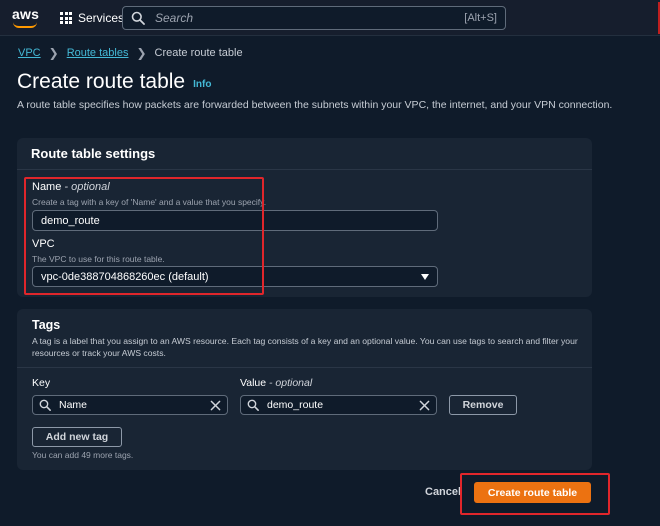  What do you see at coordinates (253, 383) in the screenshot?
I see `tag-value-label-text: Value` at bounding box center [253, 383].